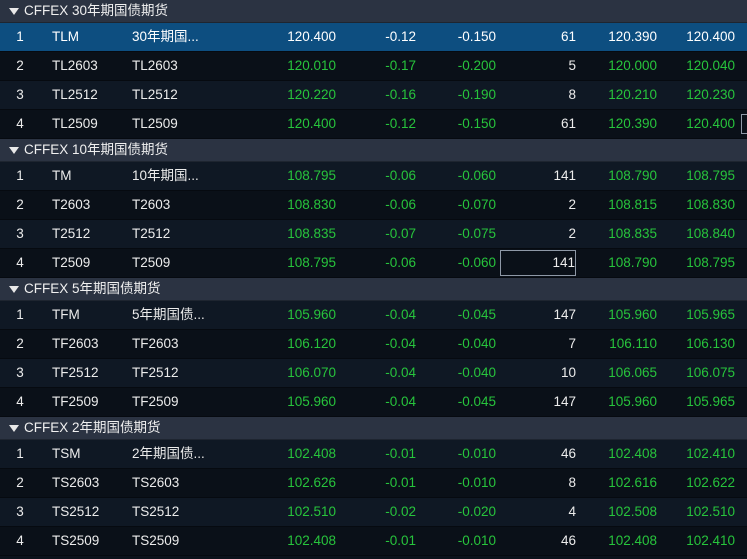 The width and height of the screenshot is (747, 559). Describe the element at coordinates (71, 262) in the screenshot. I see `contract-code: T2509` at that location.